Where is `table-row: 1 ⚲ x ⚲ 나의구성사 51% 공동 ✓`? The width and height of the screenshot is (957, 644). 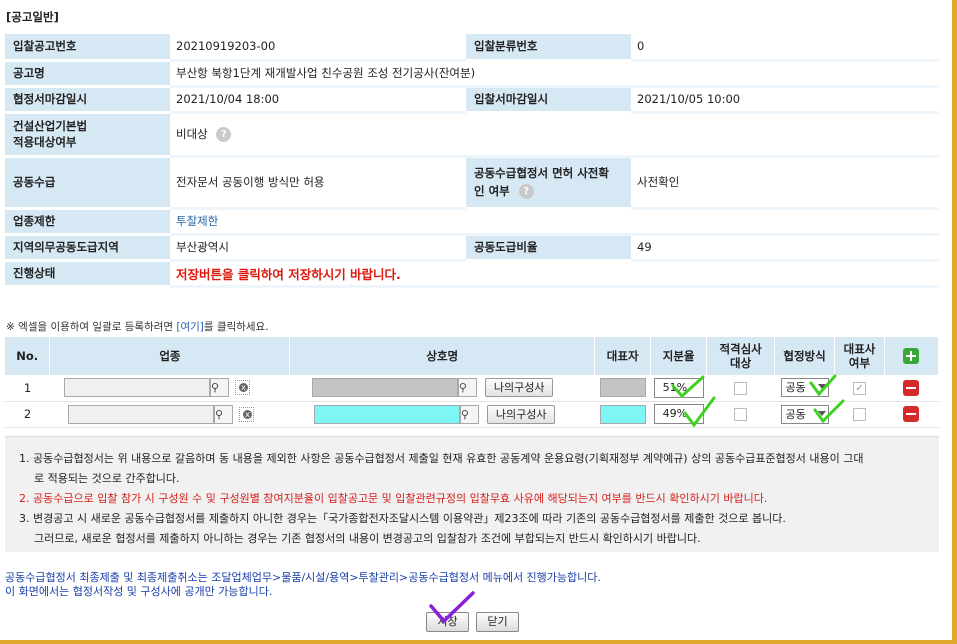
table-row: 1 ⚲ x ⚲ 나의구성사 51% 공동 ✓ is located at coordinates (472, 388).